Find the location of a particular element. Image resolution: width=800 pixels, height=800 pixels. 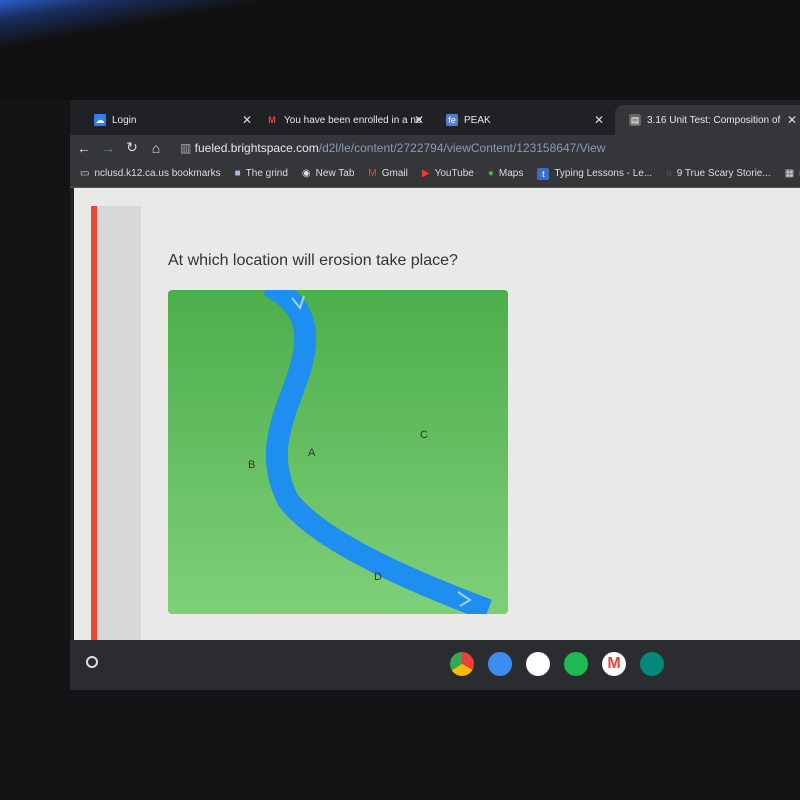

label-a: A is located at coordinates (312, 453).